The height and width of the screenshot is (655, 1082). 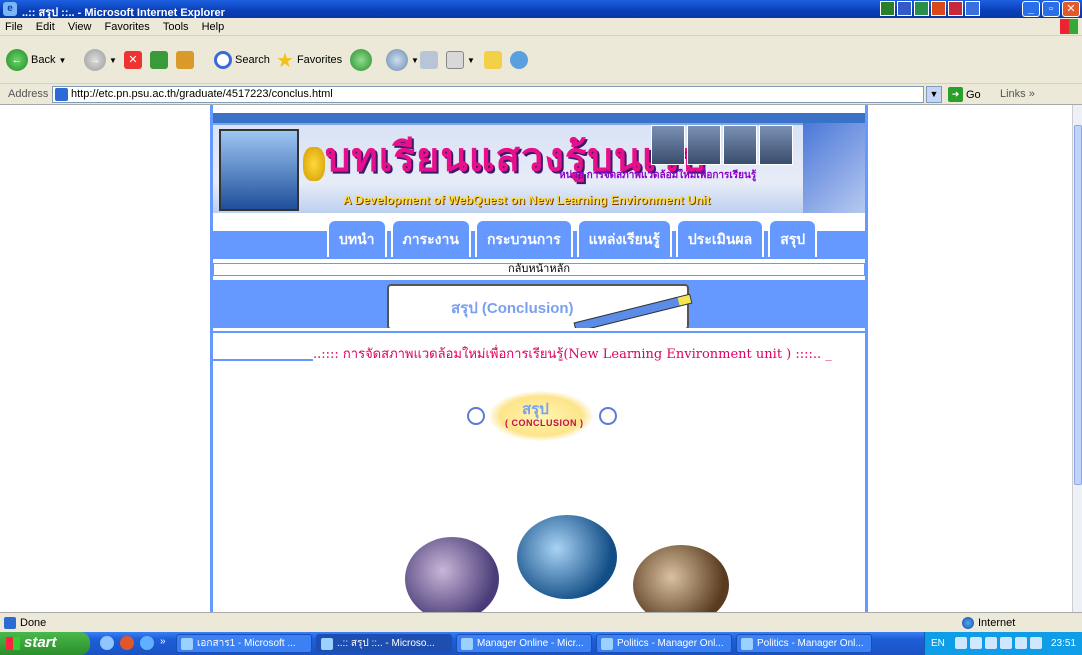 I want to click on print-button, so click(x=429, y=60).